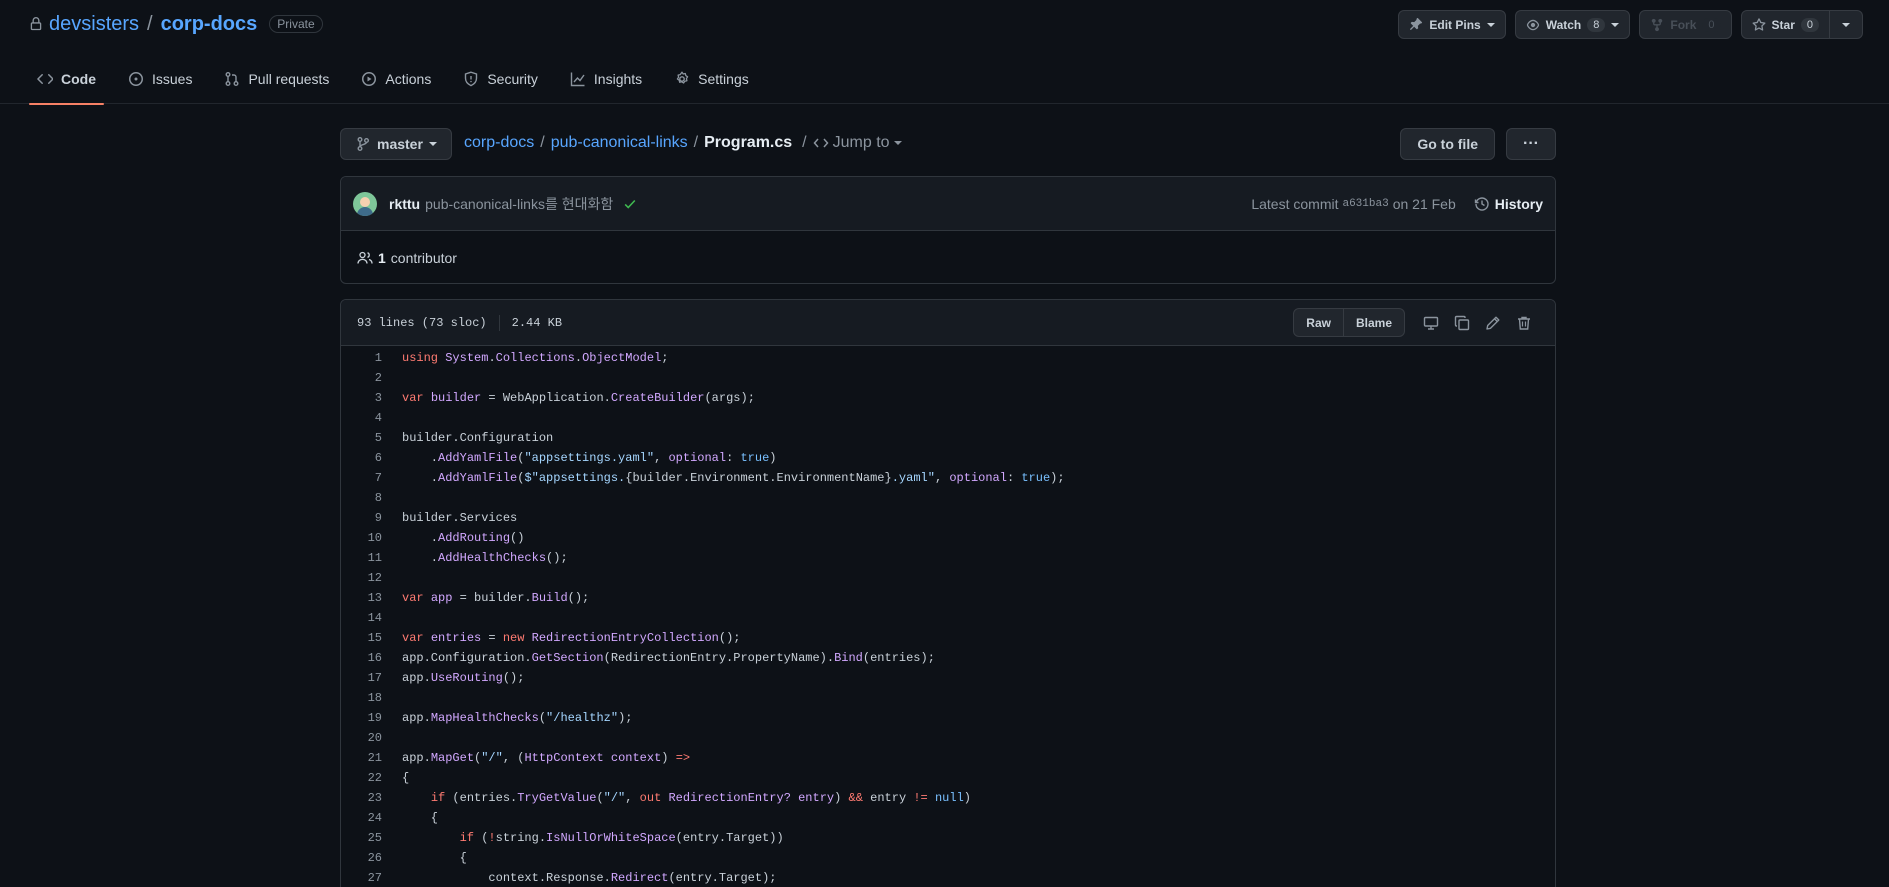 The height and width of the screenshot is (887, 1889). Describe the element at coordinates (630, 204) in the screenshot. I see `check-icon` at that location.